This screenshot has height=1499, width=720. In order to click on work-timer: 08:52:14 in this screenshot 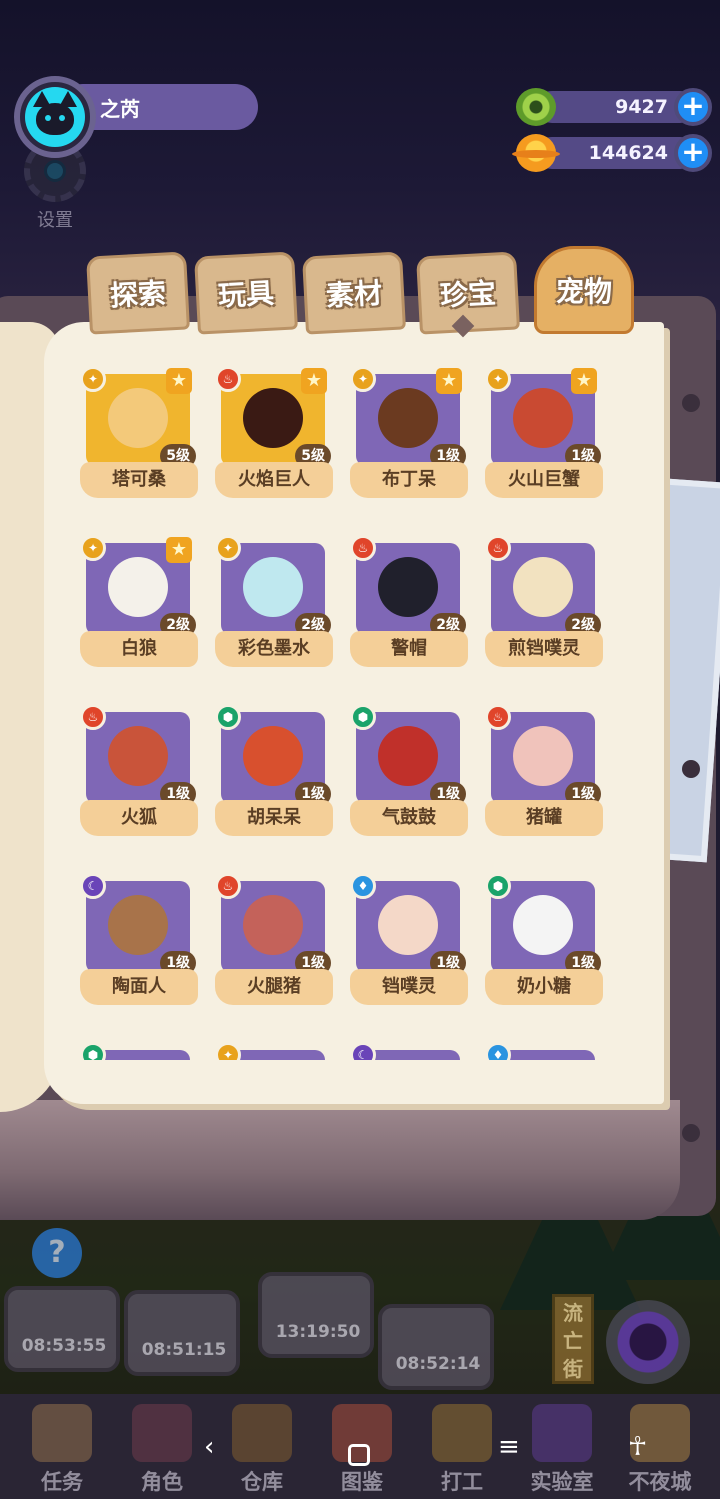, I will do `click(436, 1347)`.